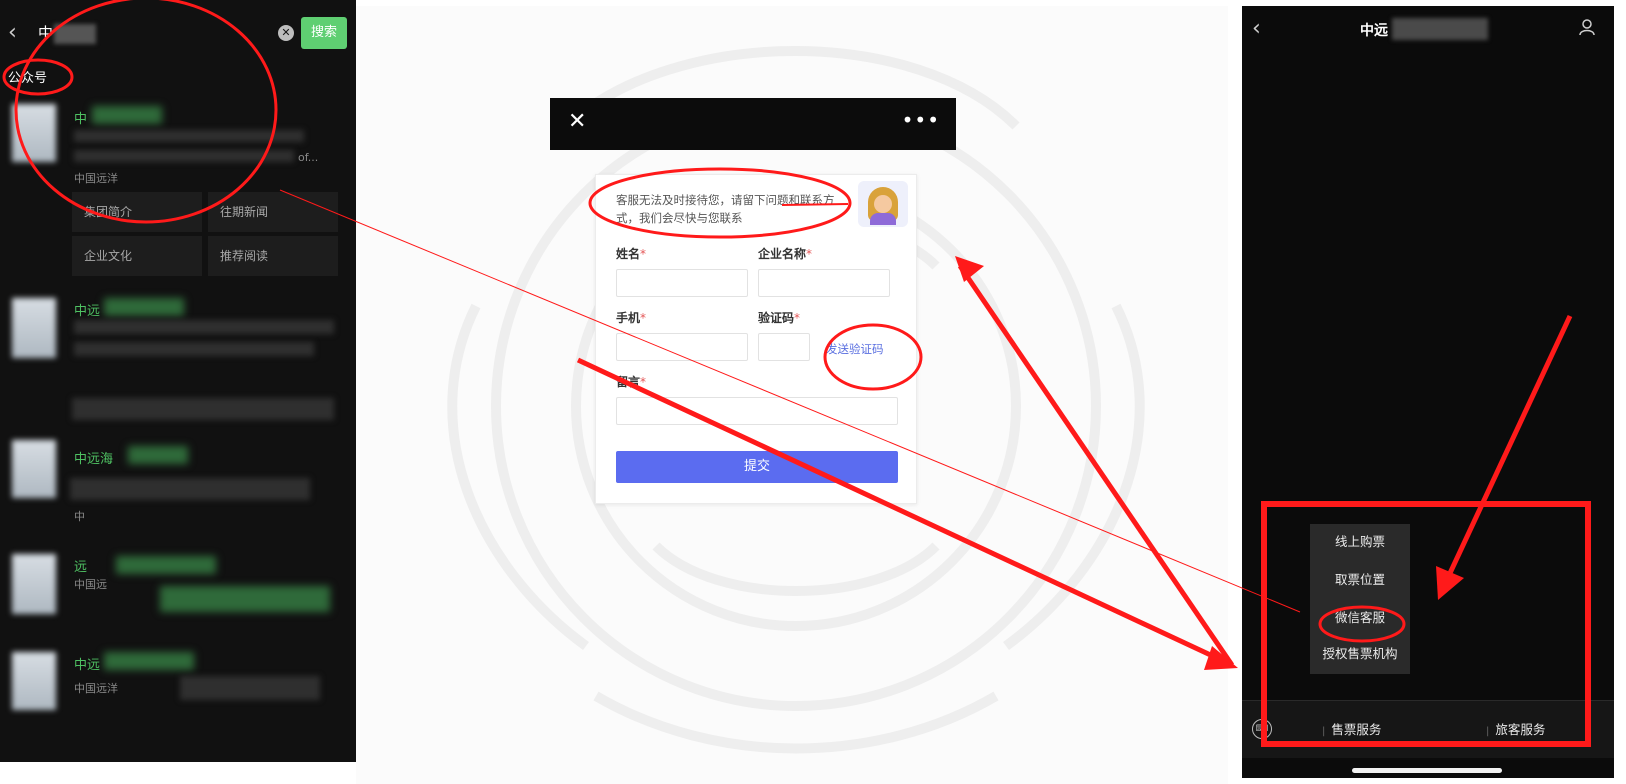  Describe the element at coordinates (178, 33) in the screenshot. I see `search-bar: ‹ 中 ✕ 搜索` at that location.